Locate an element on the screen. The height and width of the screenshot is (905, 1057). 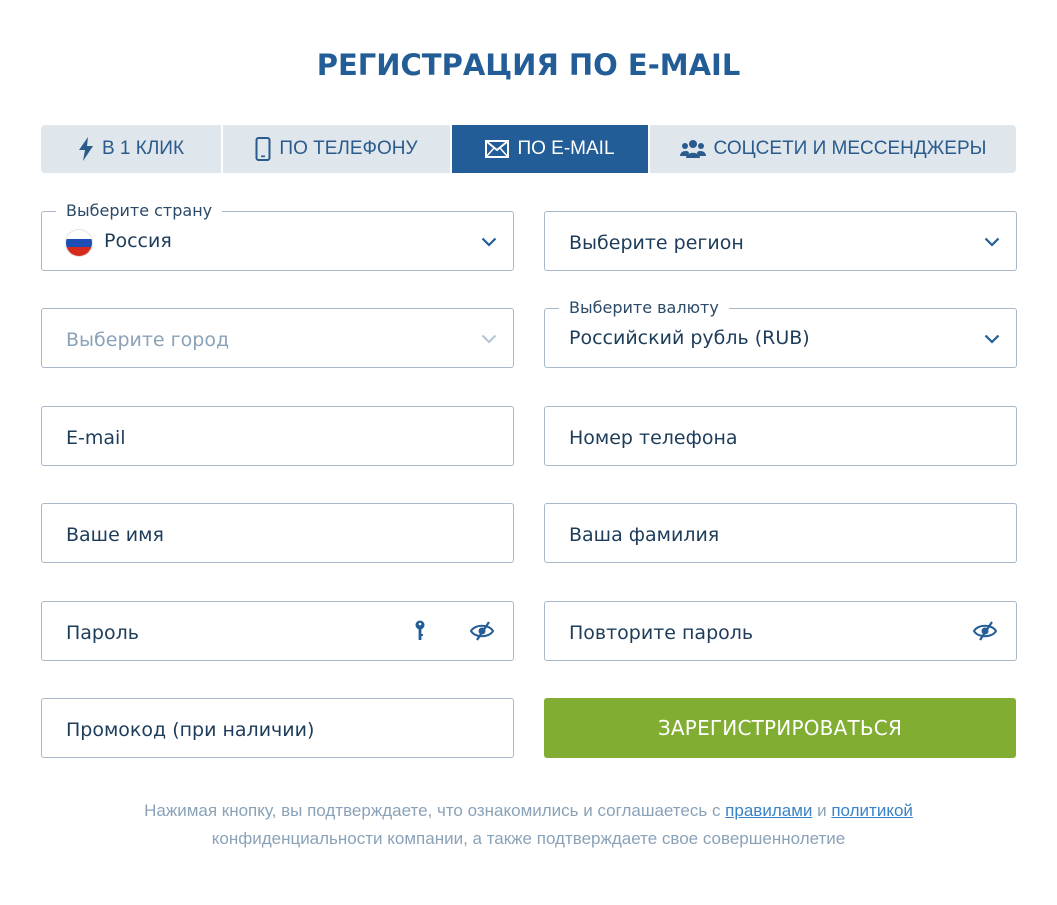
tab-one-click-label: В 1 КЛИК is located at coordinates (143, 148).